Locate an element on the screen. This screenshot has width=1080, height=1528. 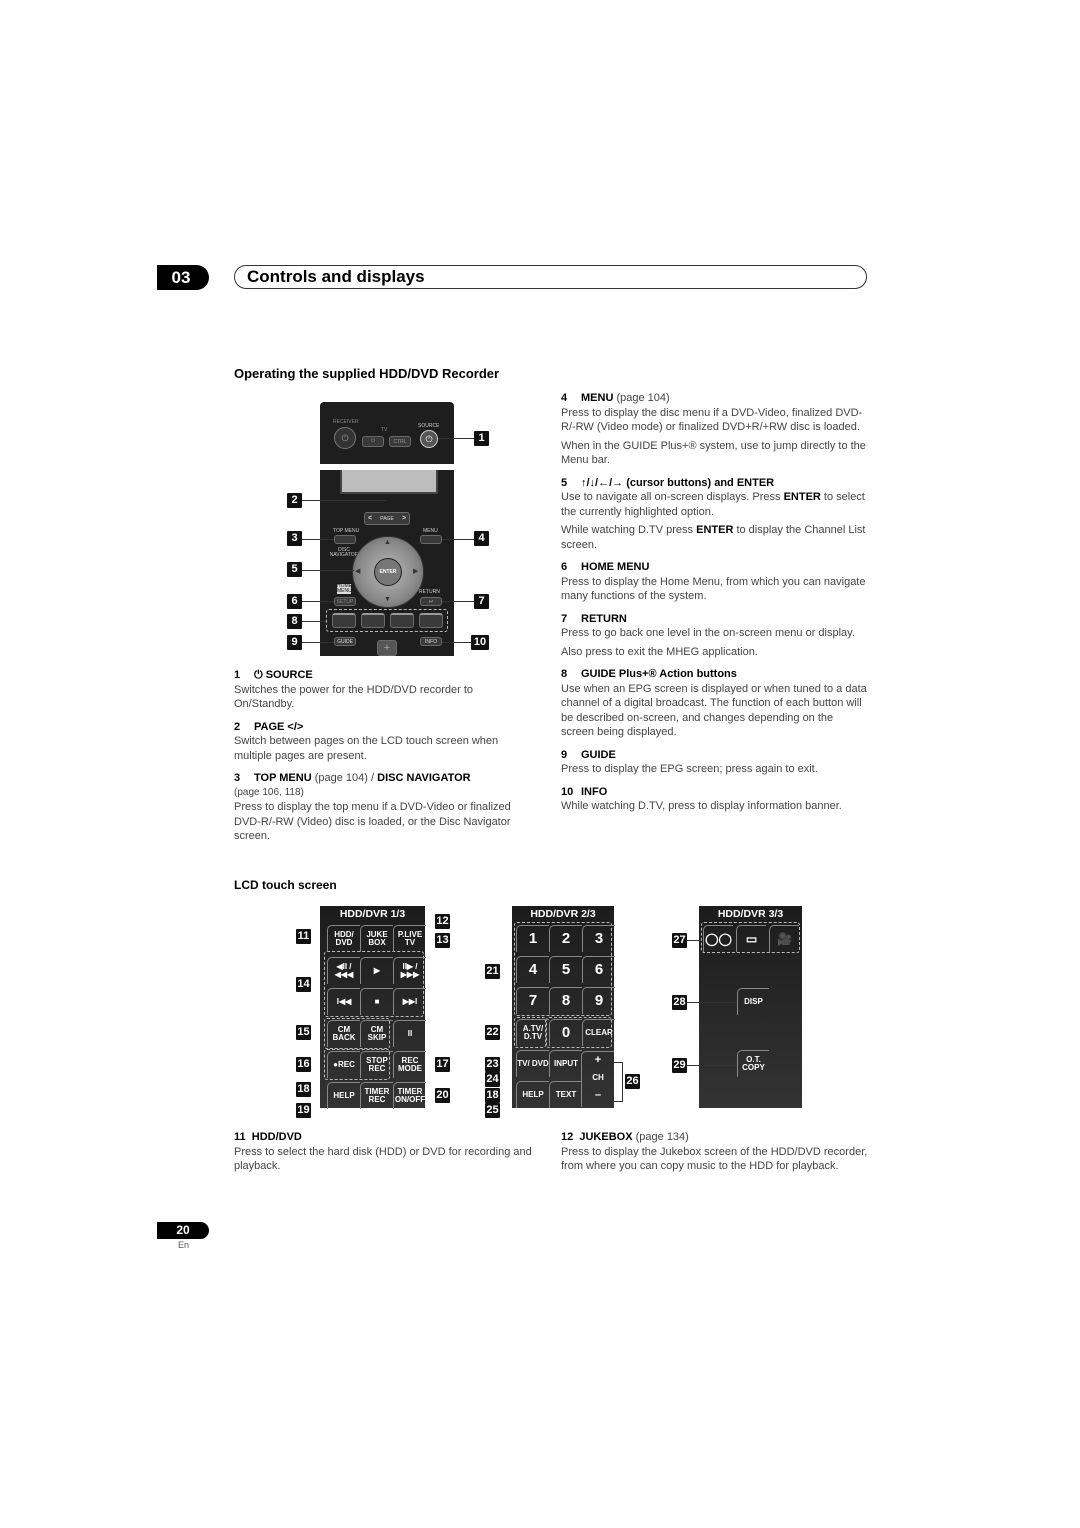
page-left-button: < is located at coordinates (370, 519).